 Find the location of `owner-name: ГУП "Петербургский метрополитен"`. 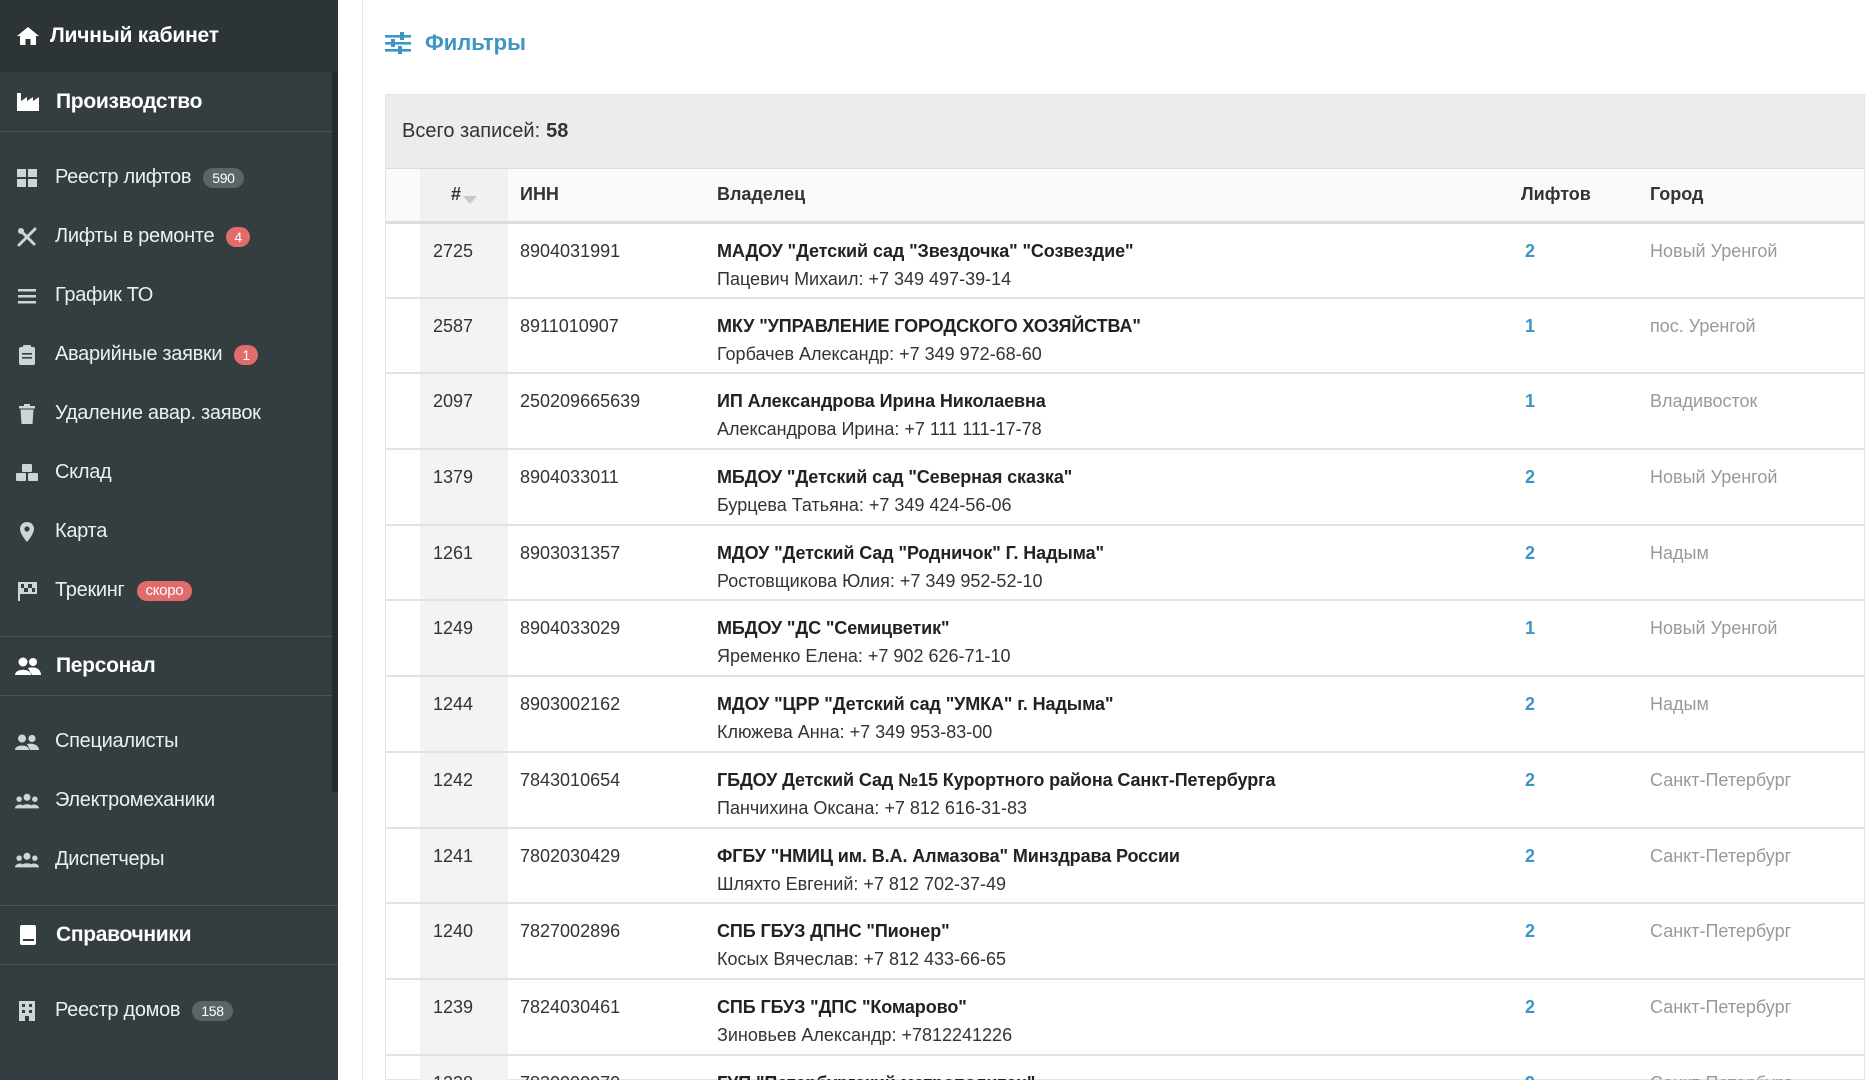

owner-name: ГУП "Петербургский метрополитен" is located at coordinates (1119, 1076).